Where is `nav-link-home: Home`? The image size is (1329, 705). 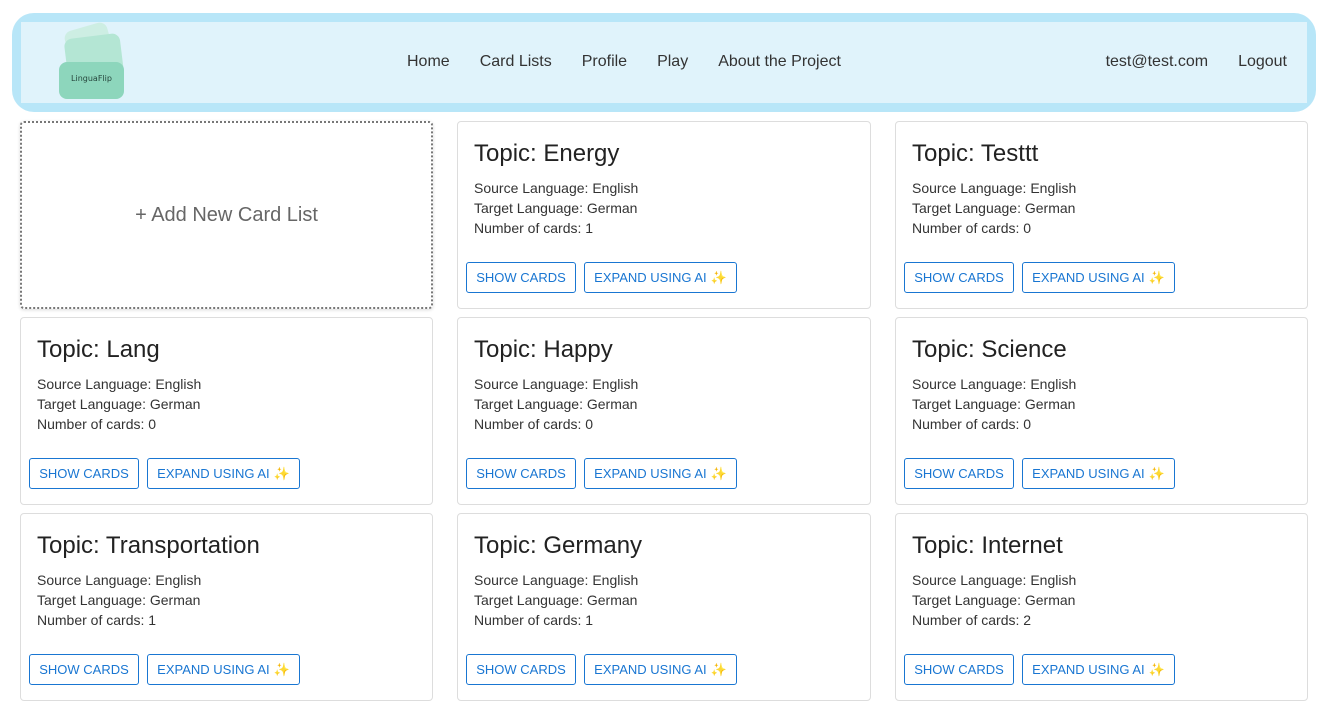 nav-link-home: Home is located at coordinates (428, 62).